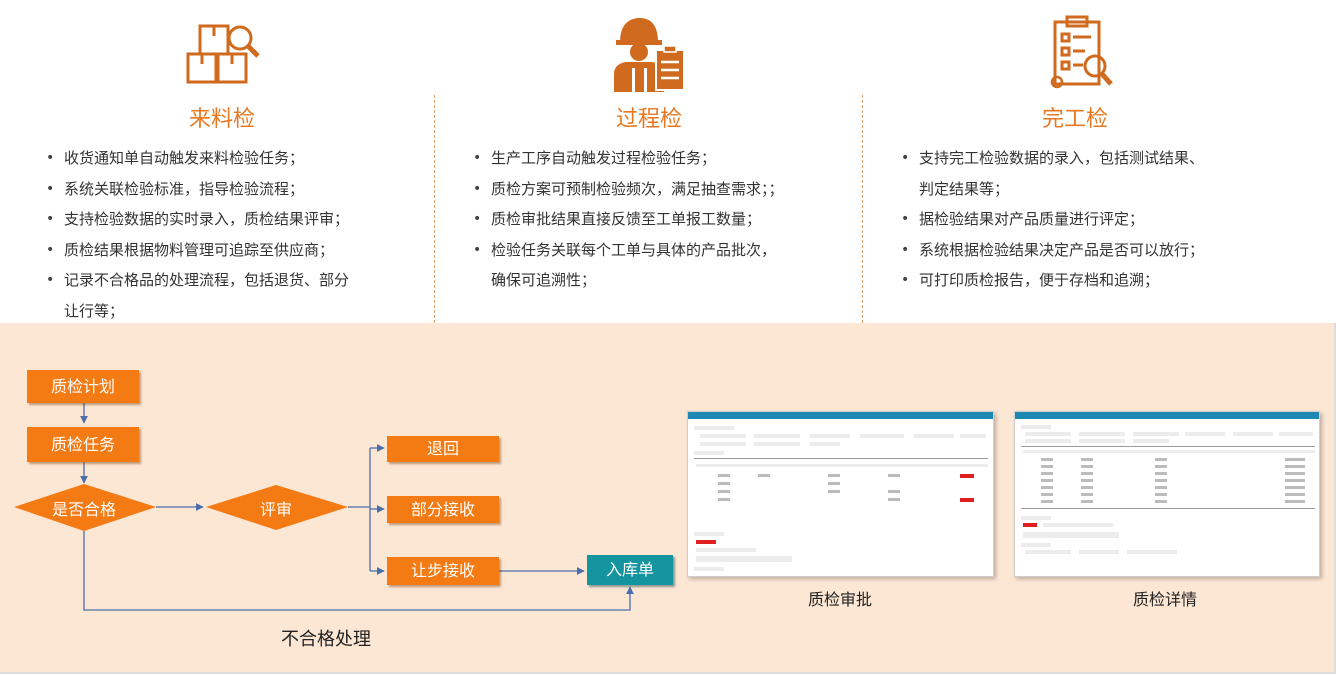 Image resolution: width=1336 pixels, height=675 pixels. I want to click on review-decision-label: 评审, so click(275, 509).